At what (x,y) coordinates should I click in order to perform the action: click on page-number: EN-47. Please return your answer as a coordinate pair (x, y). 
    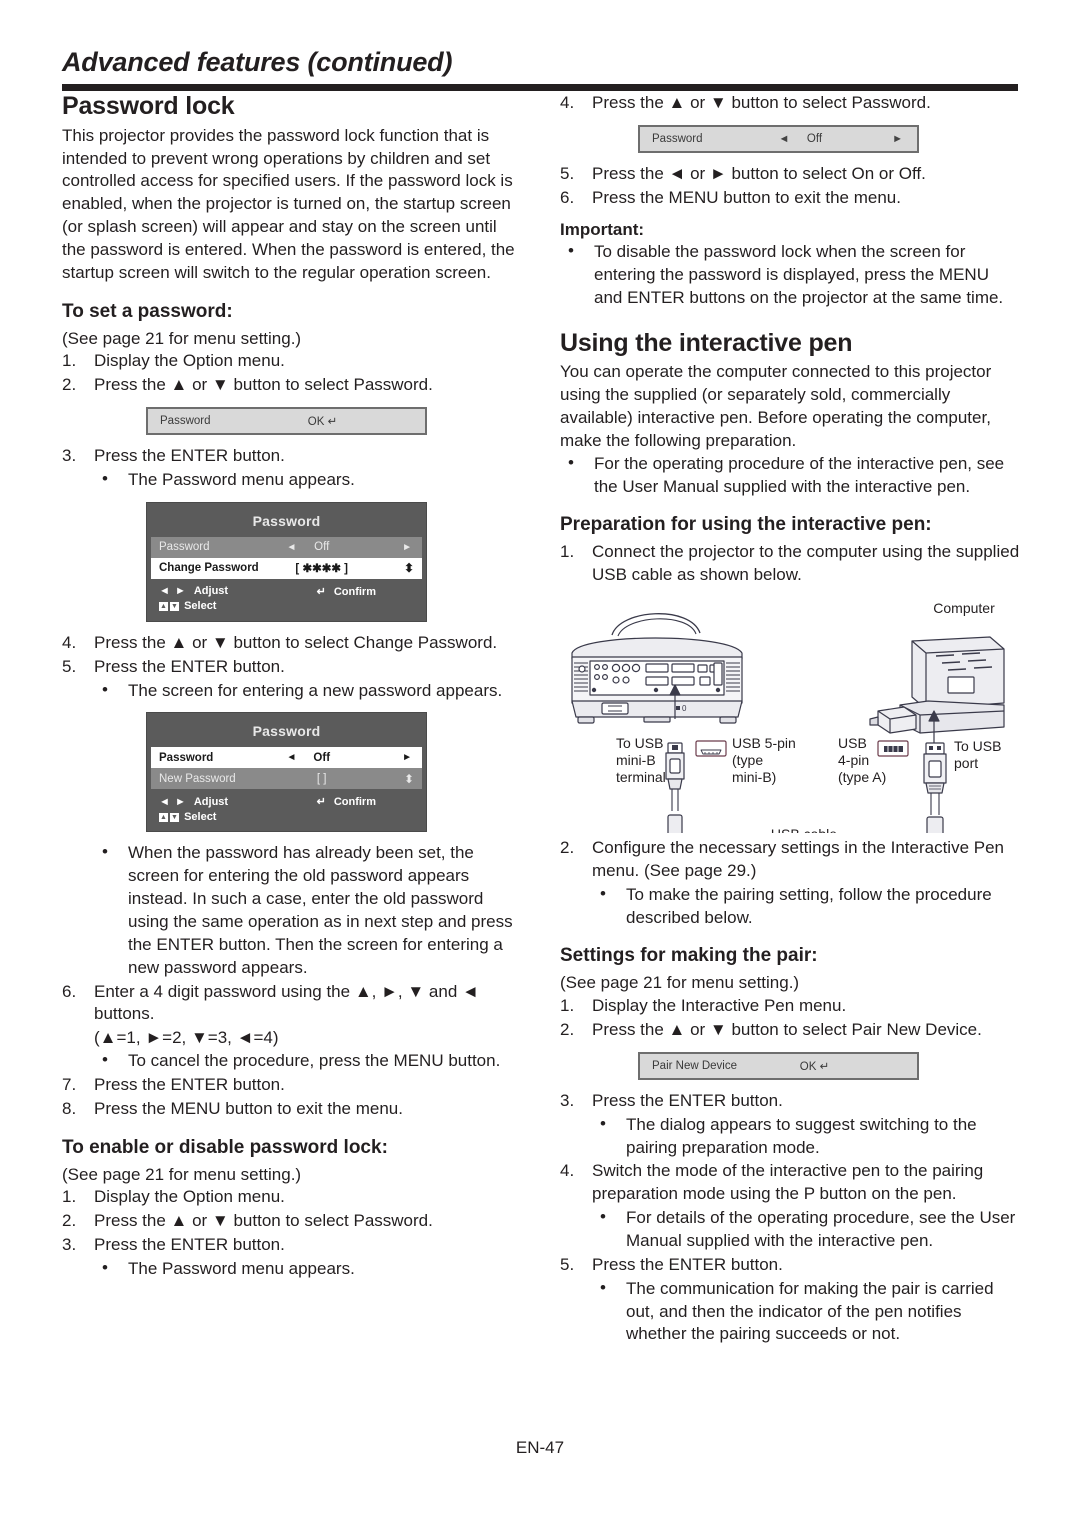
    Looking at the image, I should click on (540, 1447).